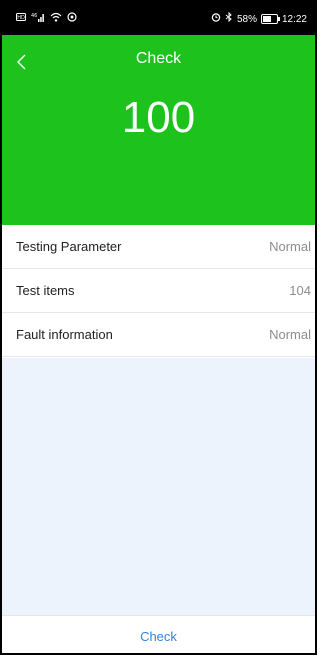 This screenshot has height=655, width=320. I want to click on wifi-icon, so click(56, 19).